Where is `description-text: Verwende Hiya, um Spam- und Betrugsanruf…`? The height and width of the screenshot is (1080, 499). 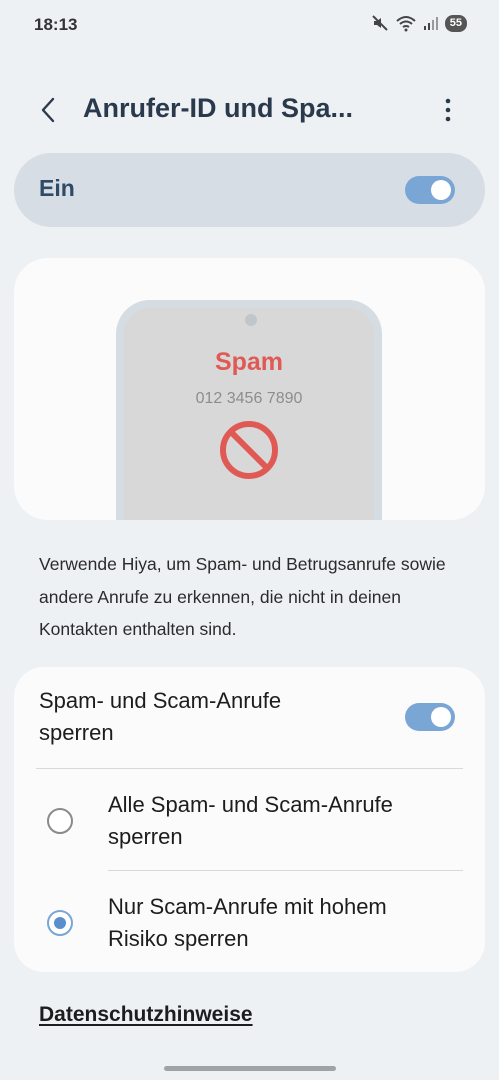
description-text: Verwende Hiya, um Spam- und Betrugsanruf… is located at coordinates (242, 596).